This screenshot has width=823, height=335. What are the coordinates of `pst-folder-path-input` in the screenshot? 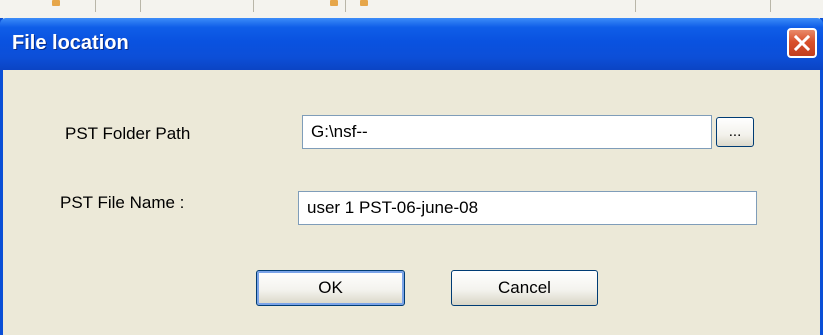 It's located at (507, 132).